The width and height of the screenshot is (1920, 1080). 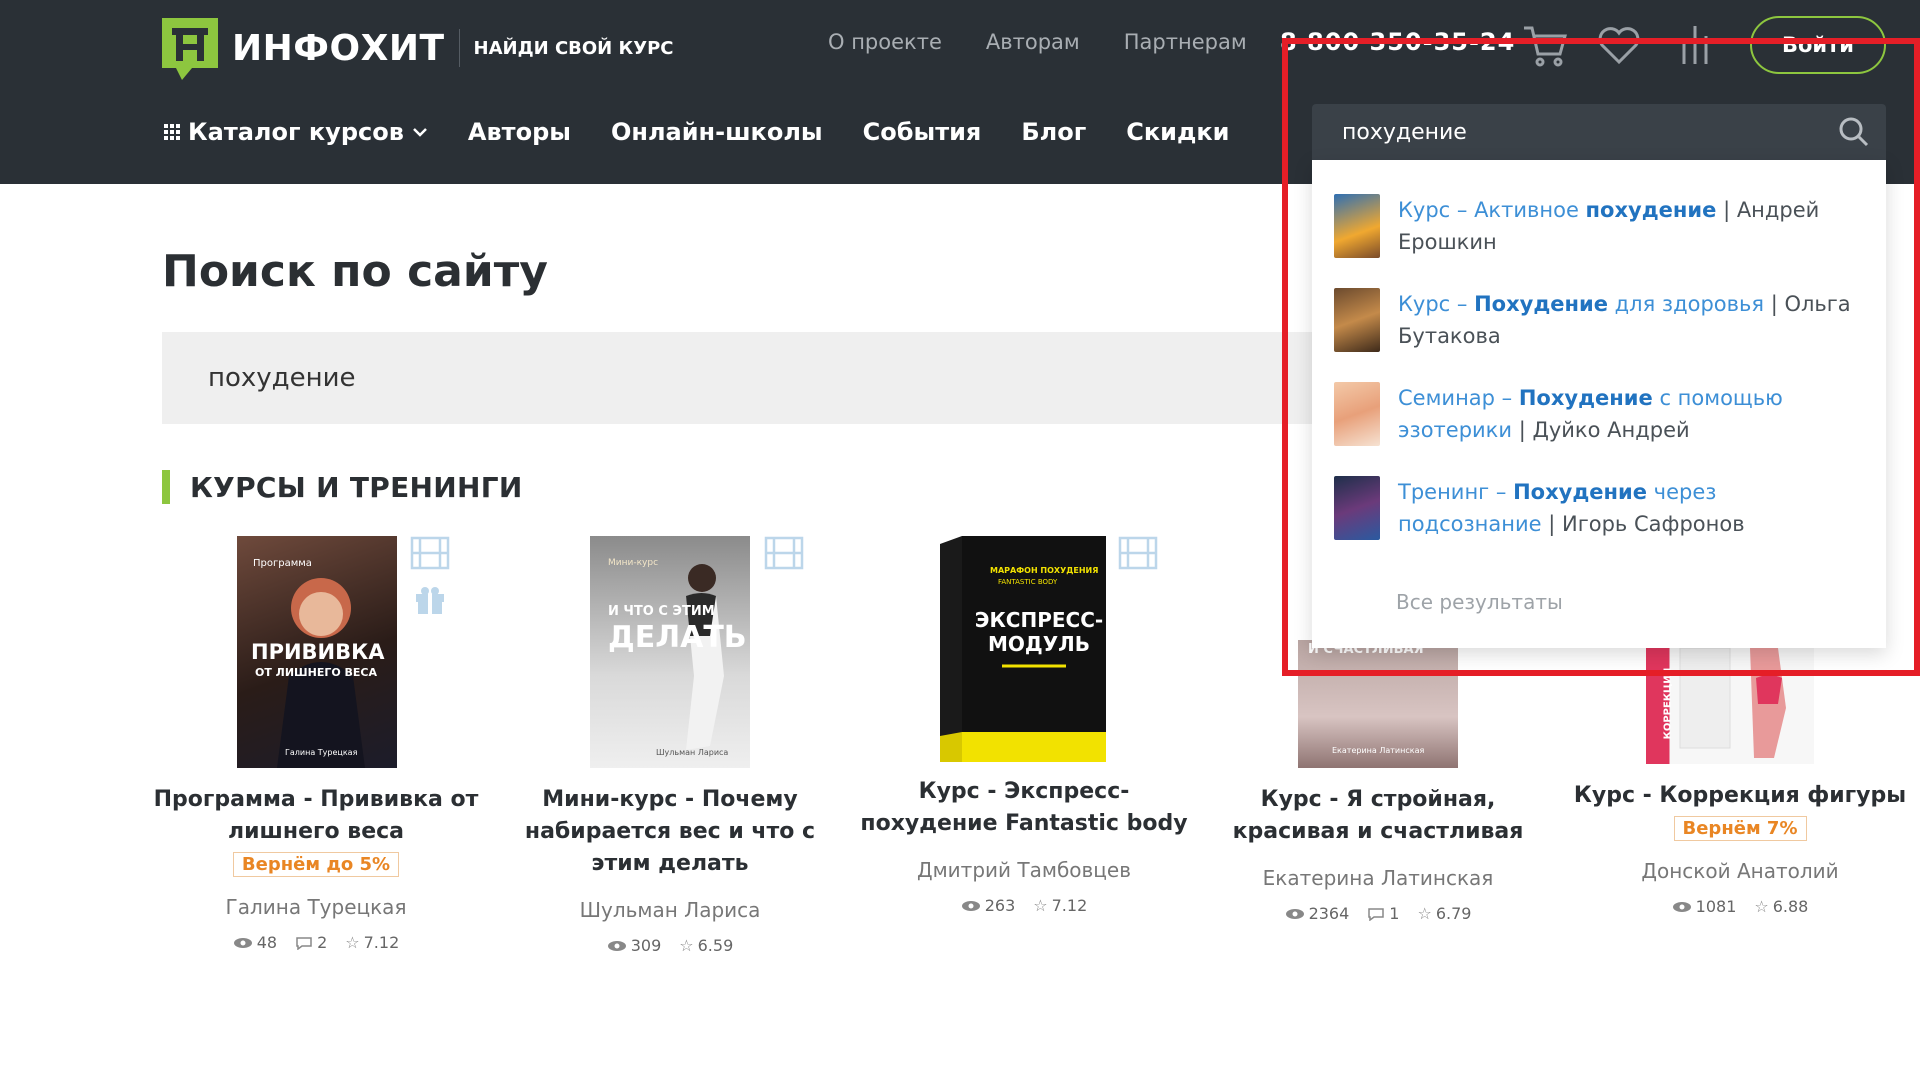 What do you see at coordinates (1024, 808) in the screenshot?
I see `course-title: Курс - Экспресс-похудение Fantastic body` at bounding box center [1024, 808].